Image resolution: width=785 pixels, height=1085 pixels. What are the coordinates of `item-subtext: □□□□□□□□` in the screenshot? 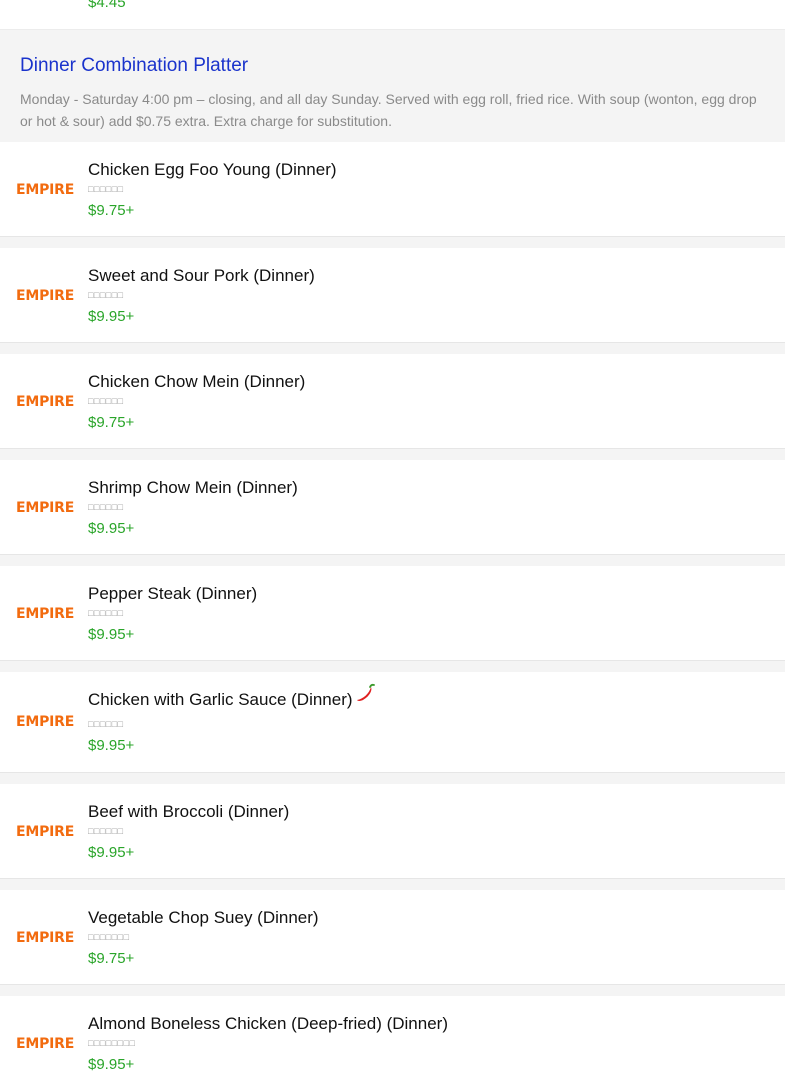 It's located at (112, 1043).